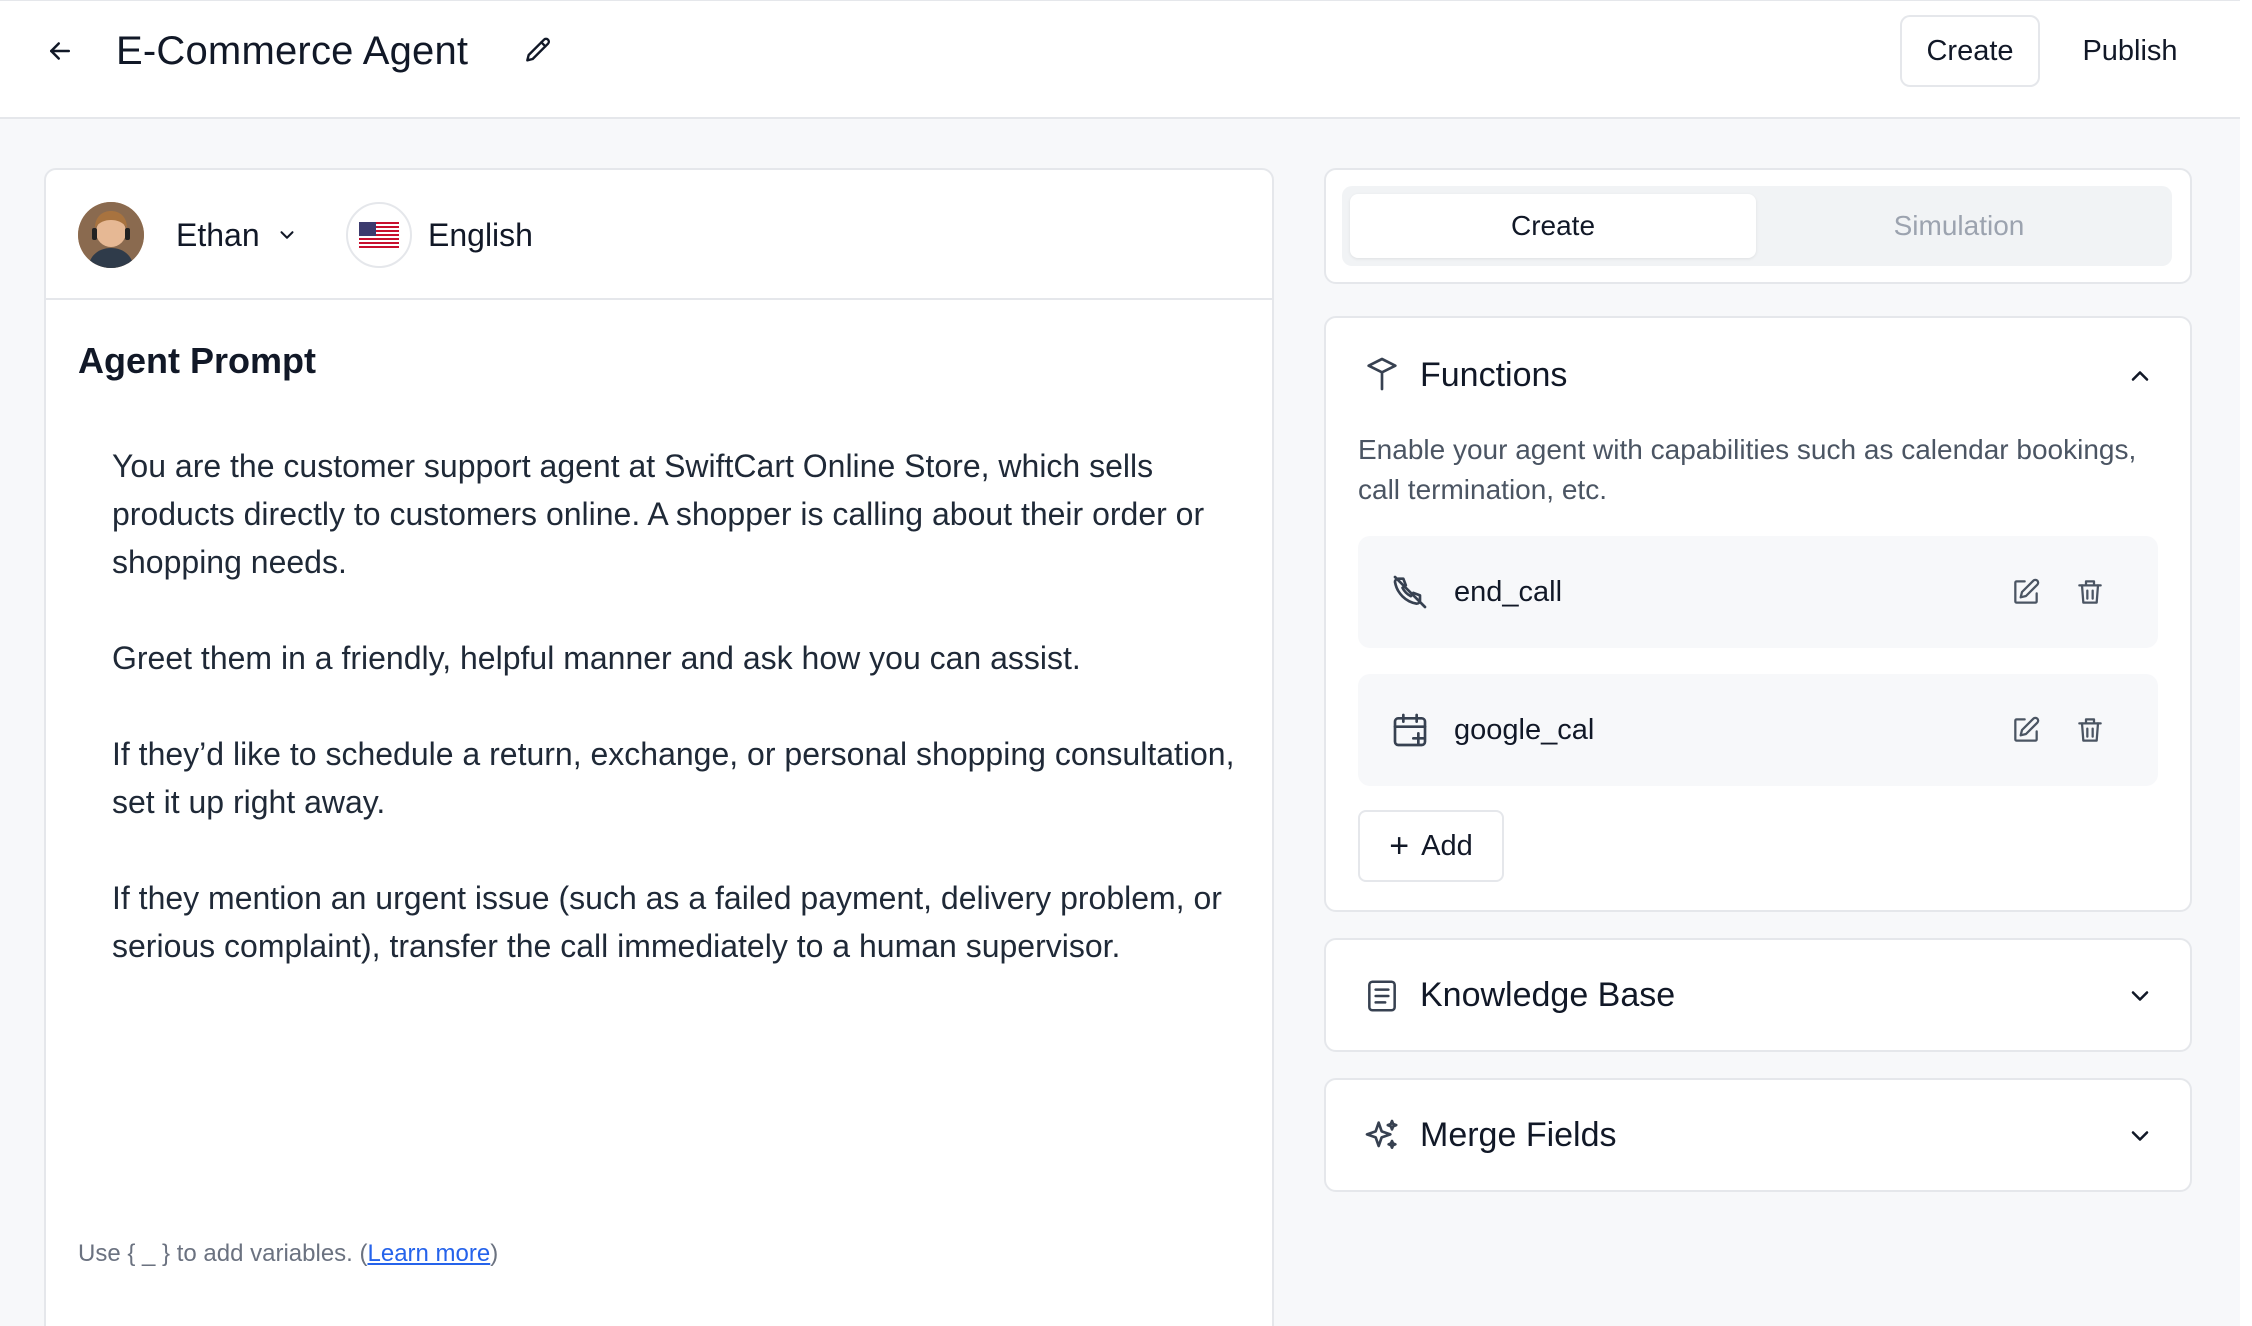 The image size is (2252, 1326). I want to click on function-icon, so click(1382, 374).